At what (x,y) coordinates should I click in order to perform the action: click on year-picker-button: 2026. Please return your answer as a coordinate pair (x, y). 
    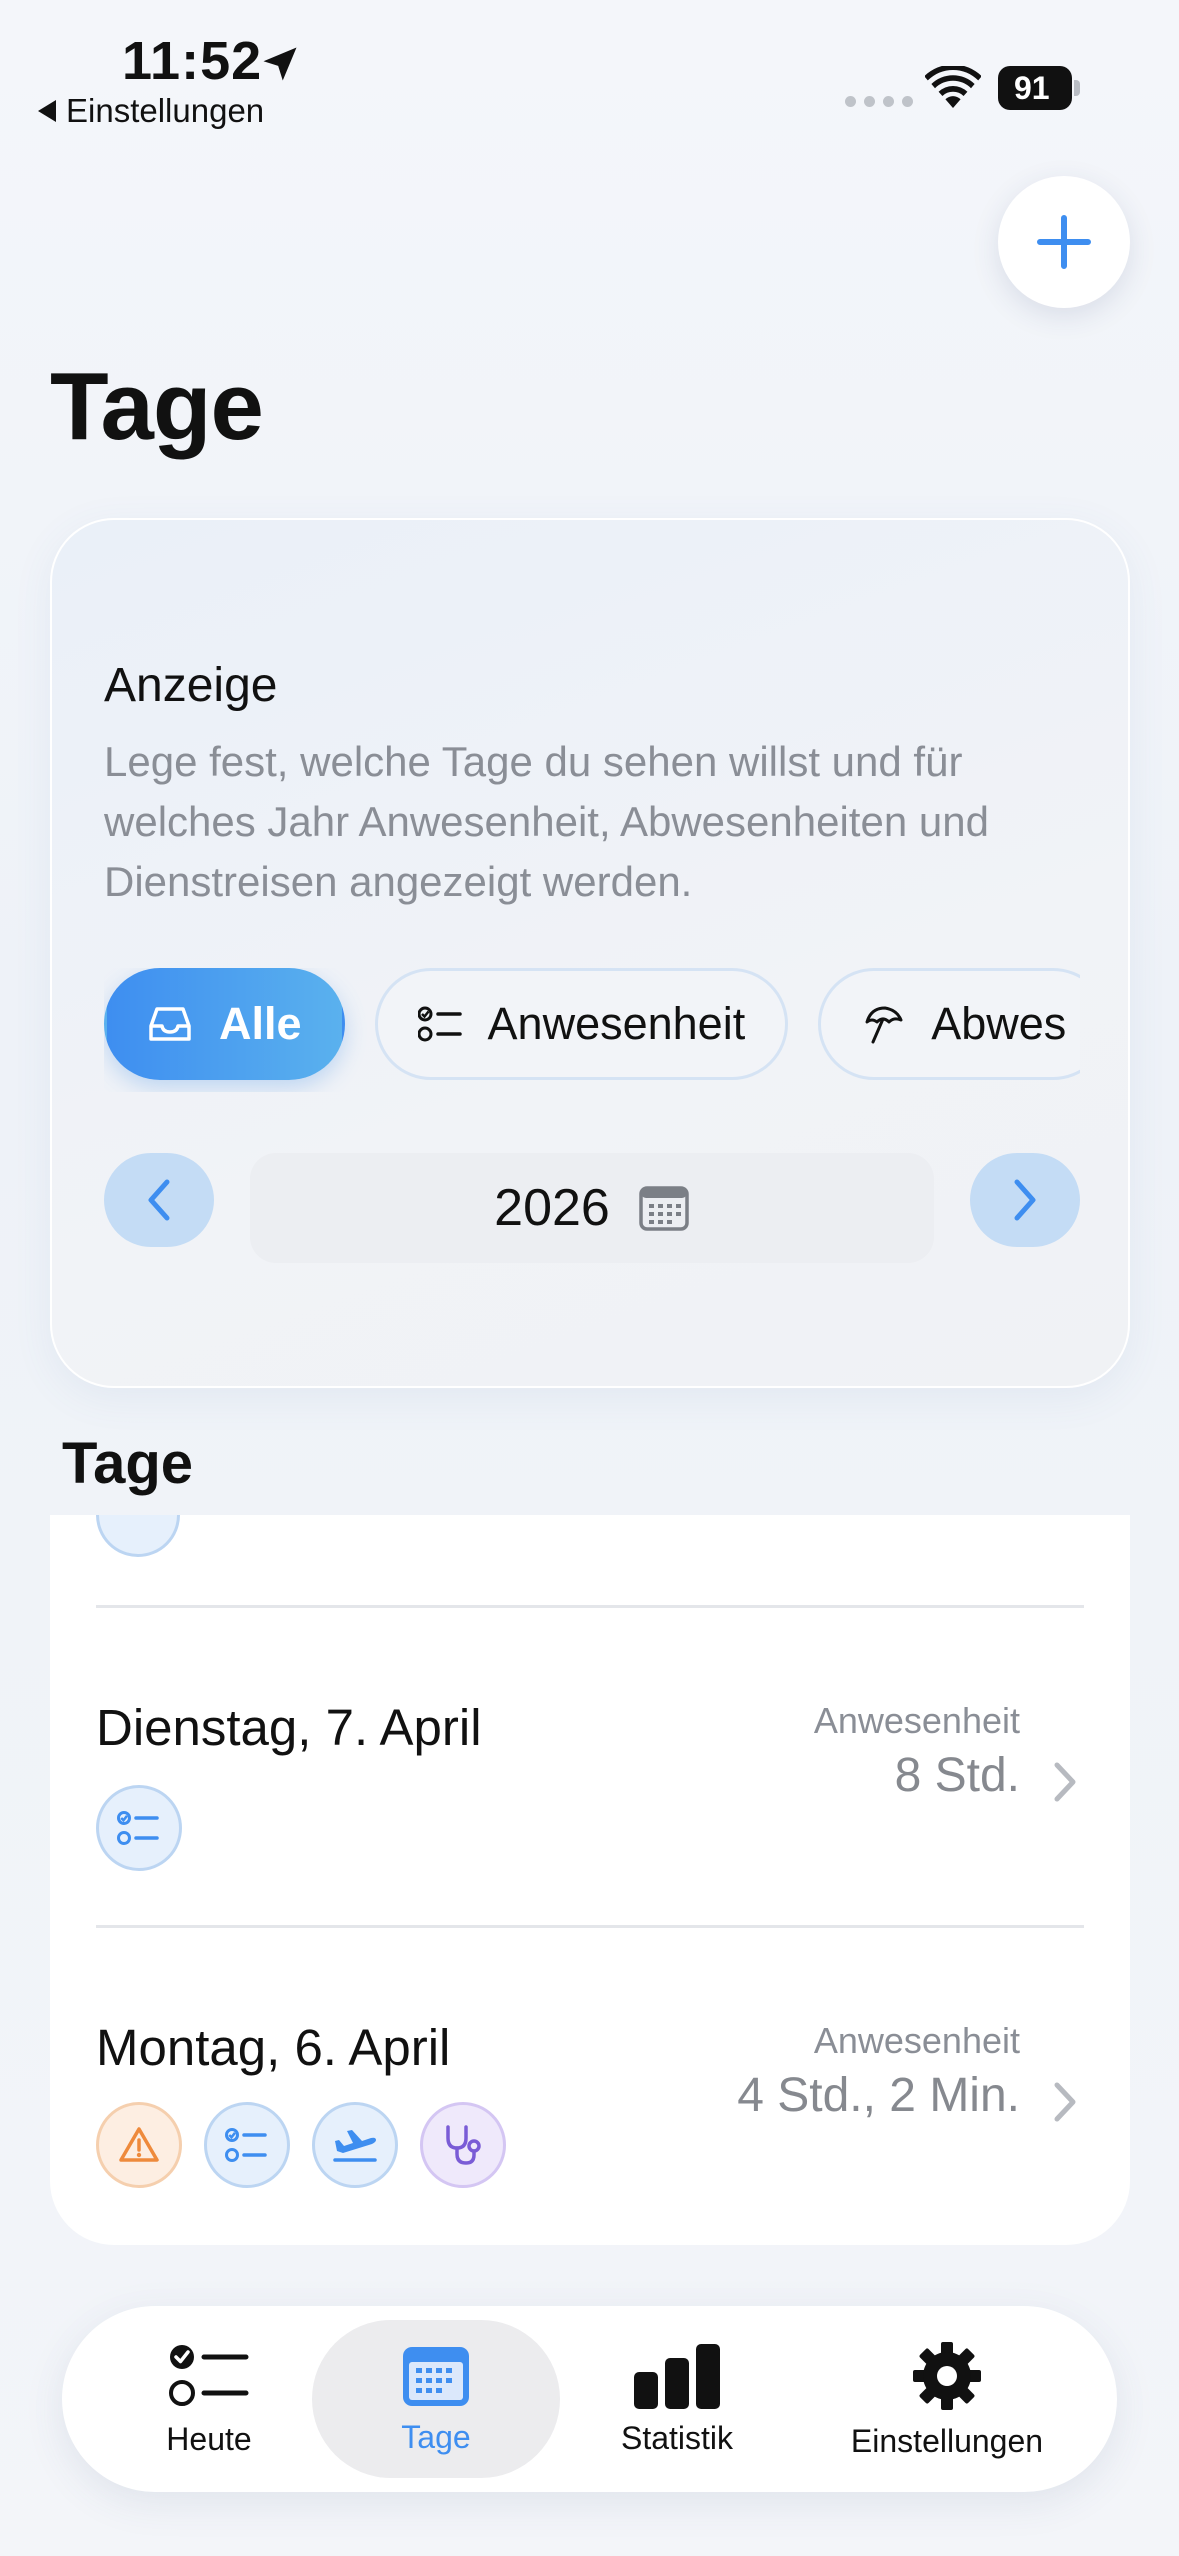
    Looking at the image, I should click on (592, 1208).